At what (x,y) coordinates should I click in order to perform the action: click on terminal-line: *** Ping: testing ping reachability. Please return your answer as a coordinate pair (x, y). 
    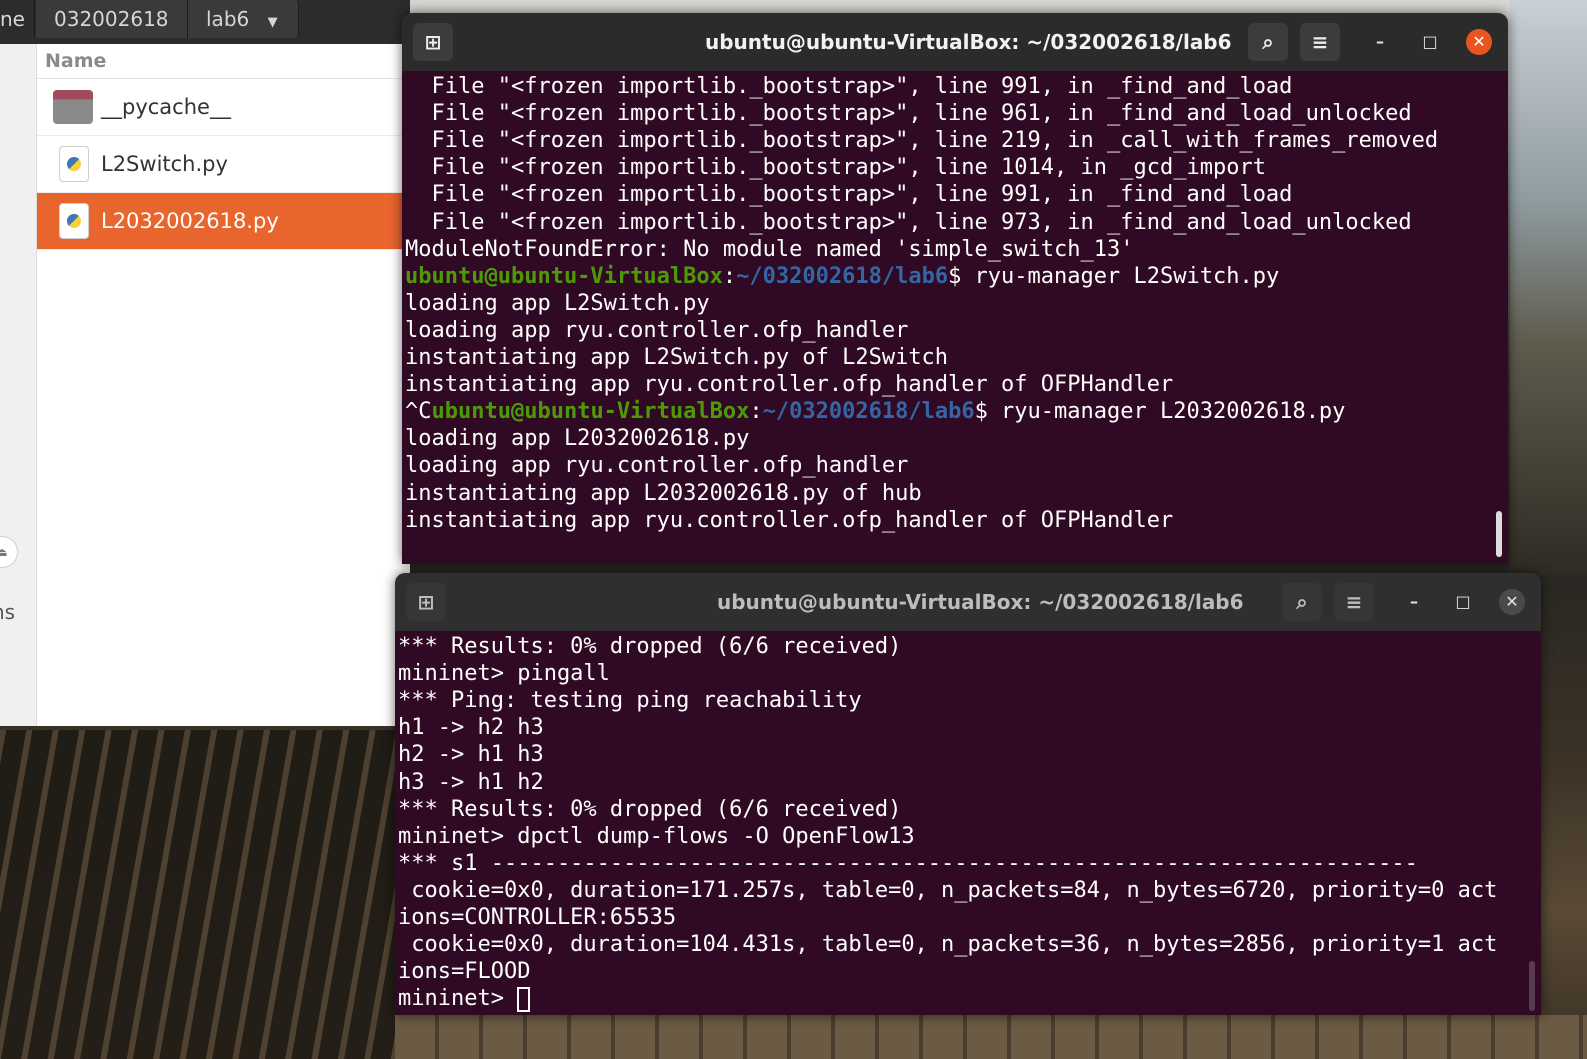
    Looking at the image, I should click on (630, 700).